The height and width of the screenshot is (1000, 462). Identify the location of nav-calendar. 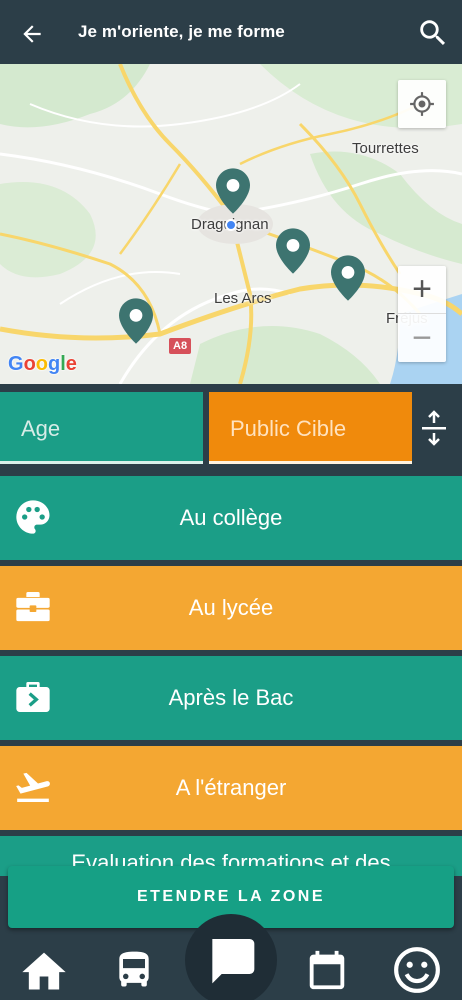
(327, 970).